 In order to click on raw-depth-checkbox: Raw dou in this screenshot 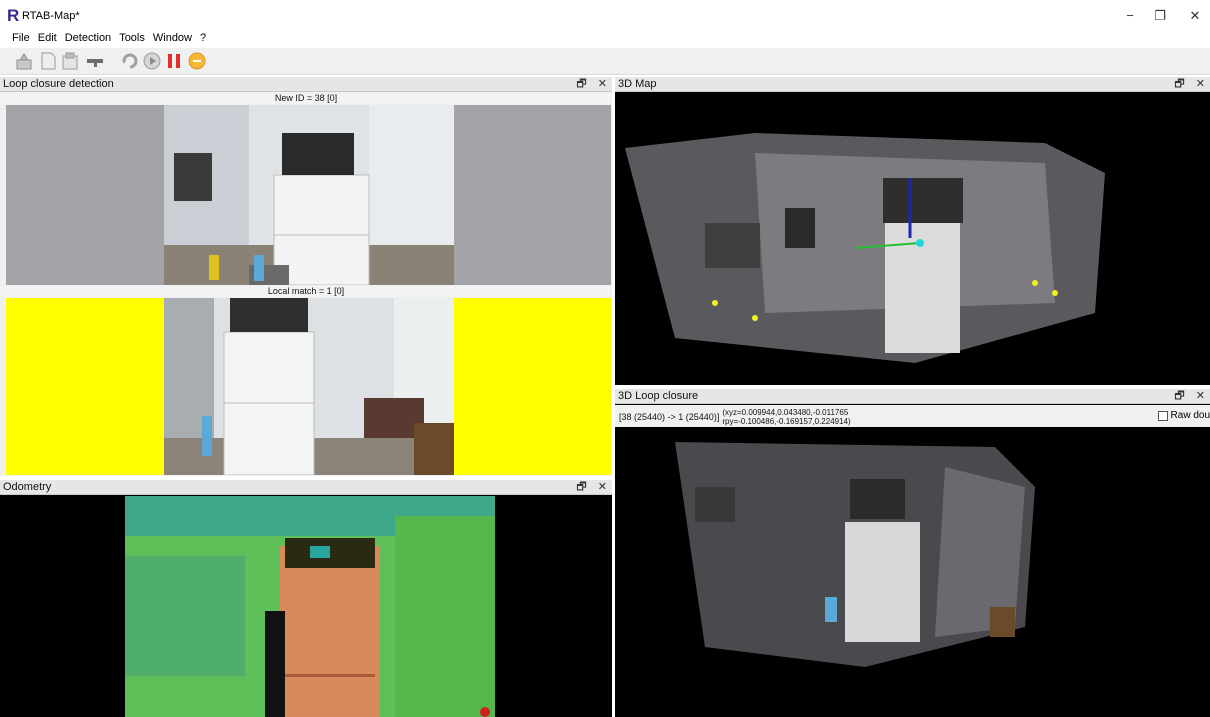, I will do `click(1183, 415)`.